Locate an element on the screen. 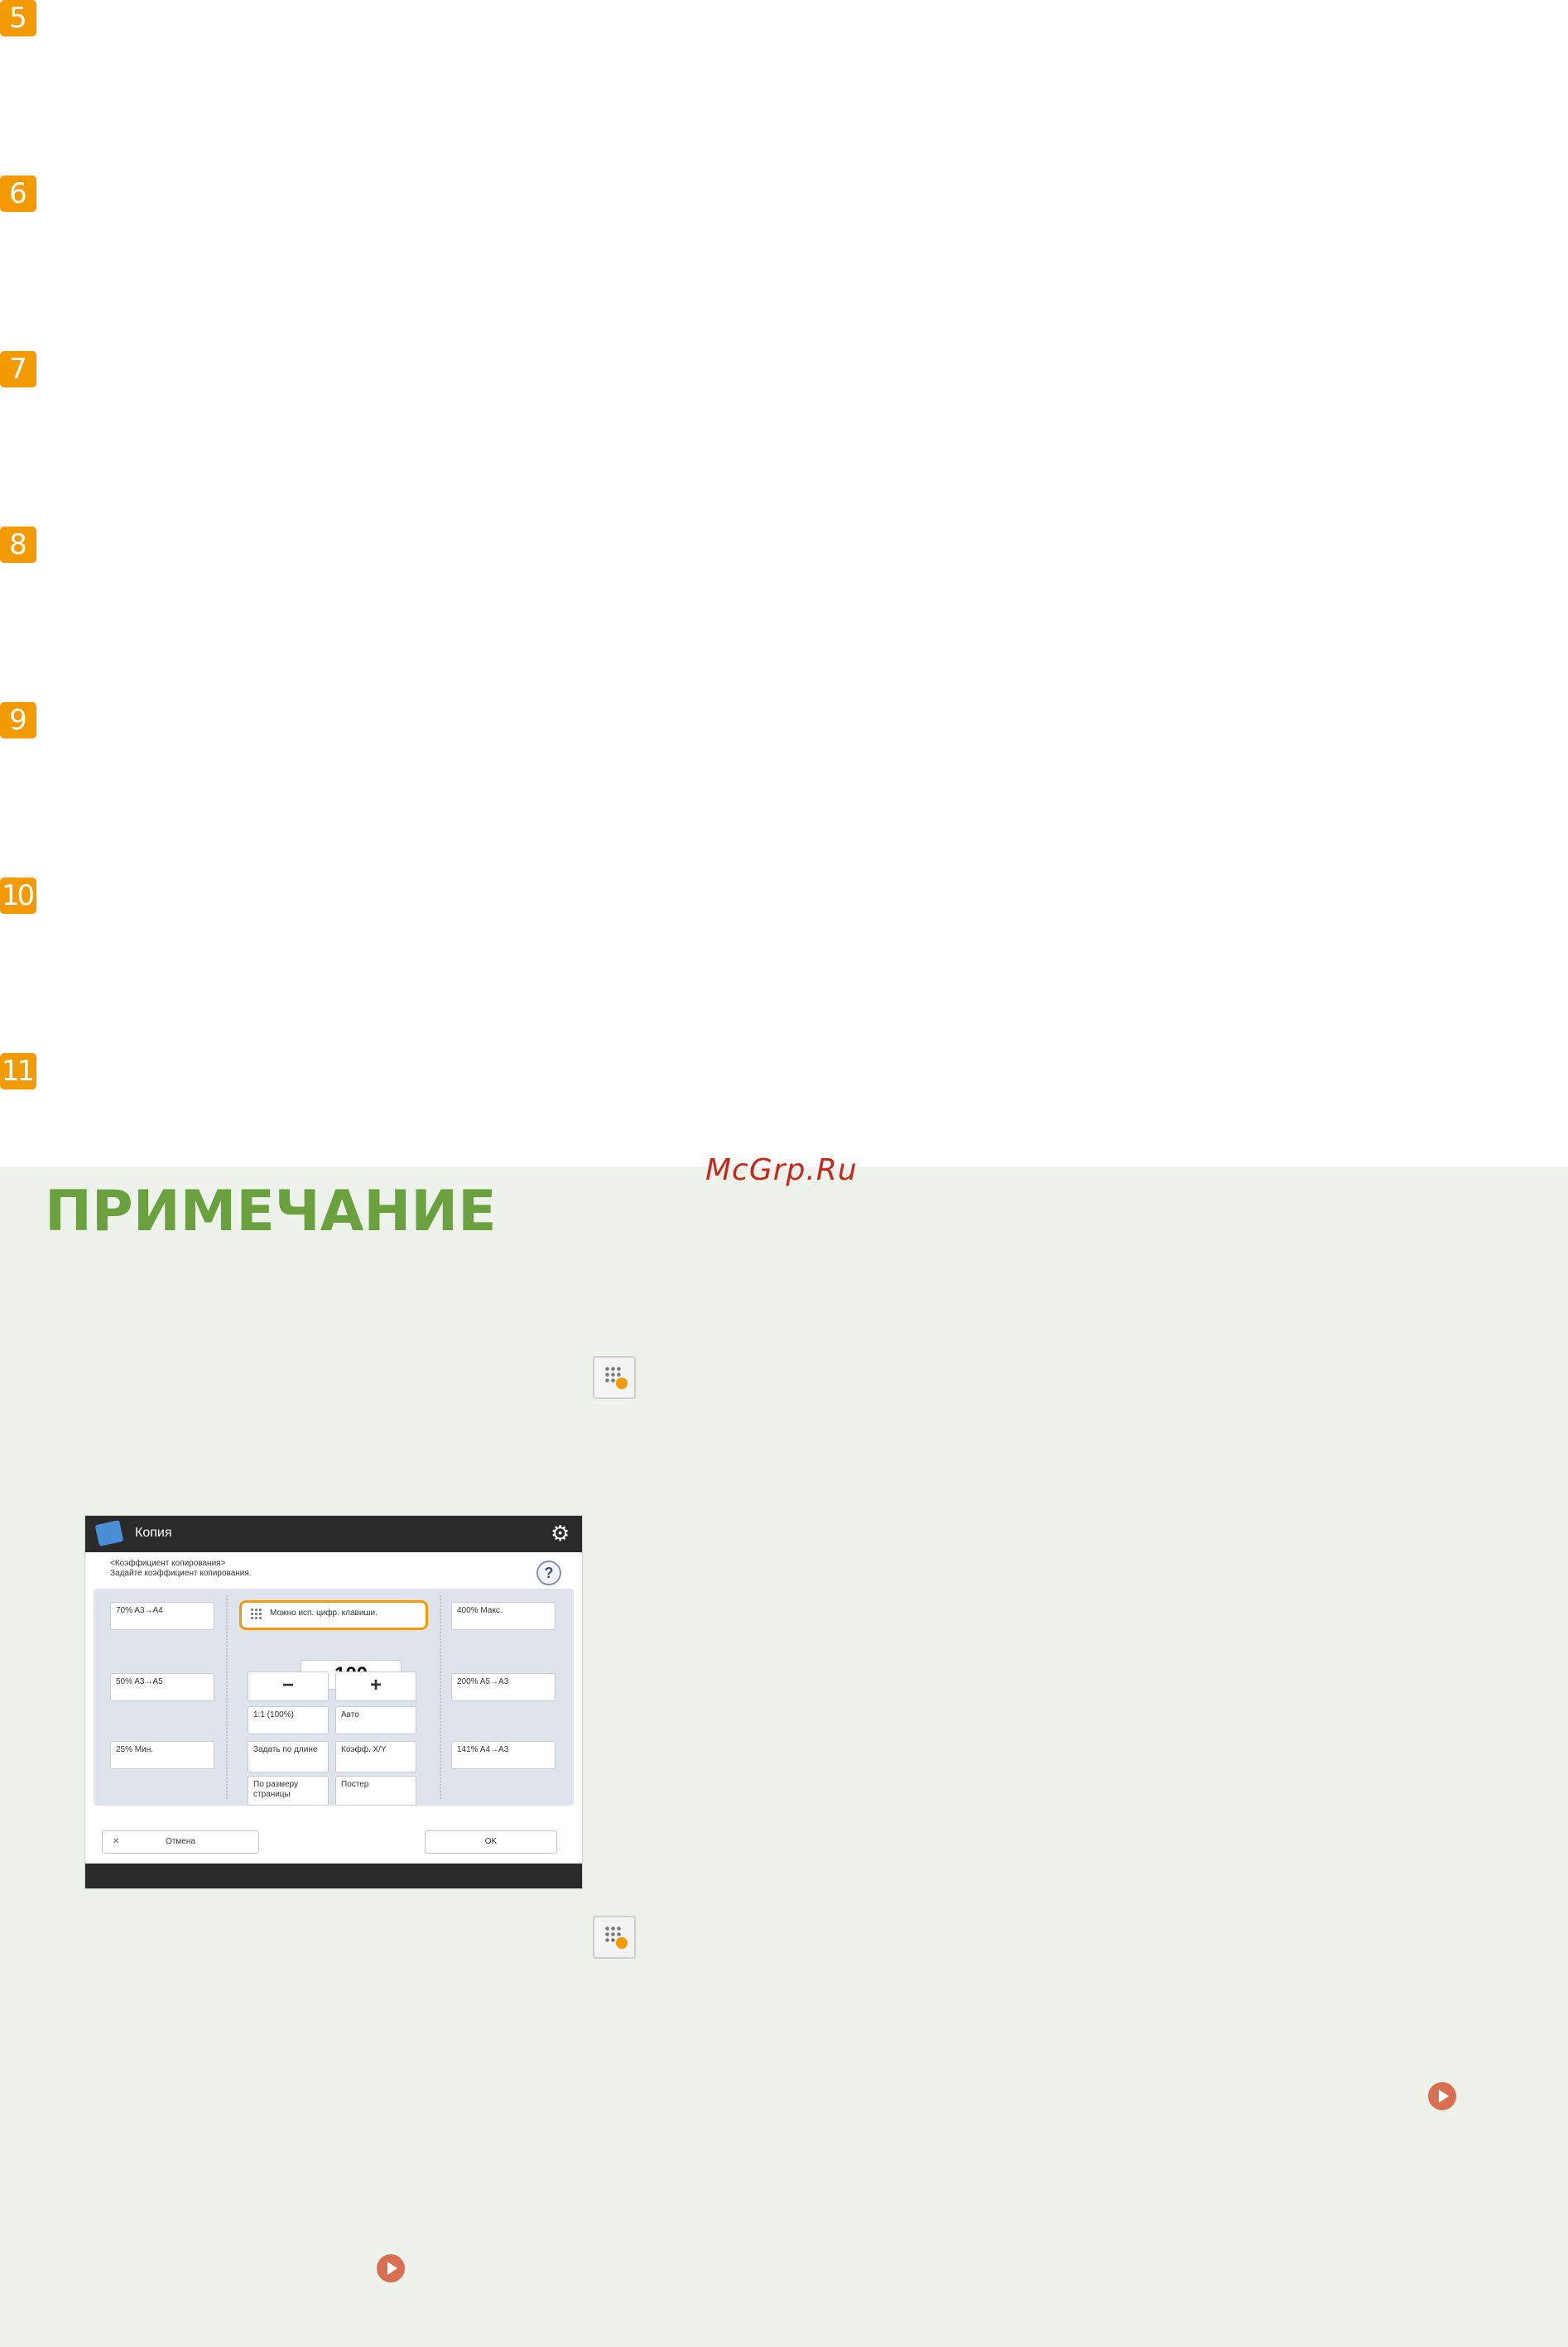  step-number-badge: 5 is located at coordinates (18, 18).